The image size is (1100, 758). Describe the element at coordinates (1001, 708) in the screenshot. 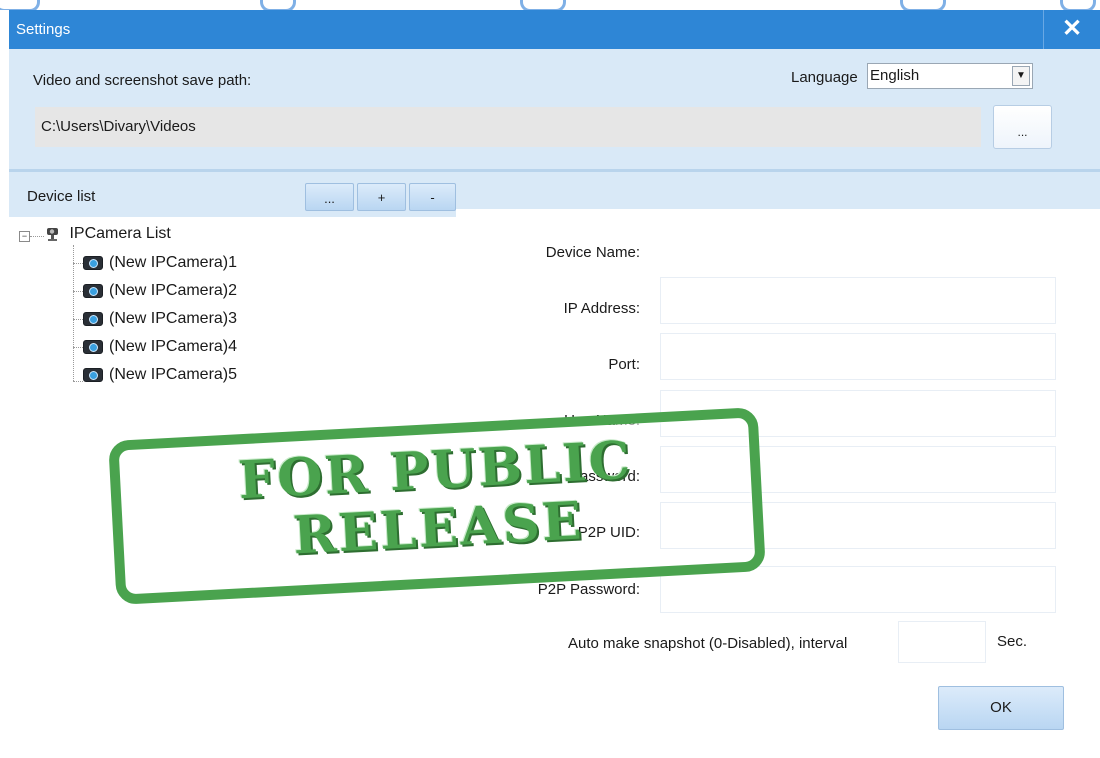

I see `ok-button: OK` at that location.